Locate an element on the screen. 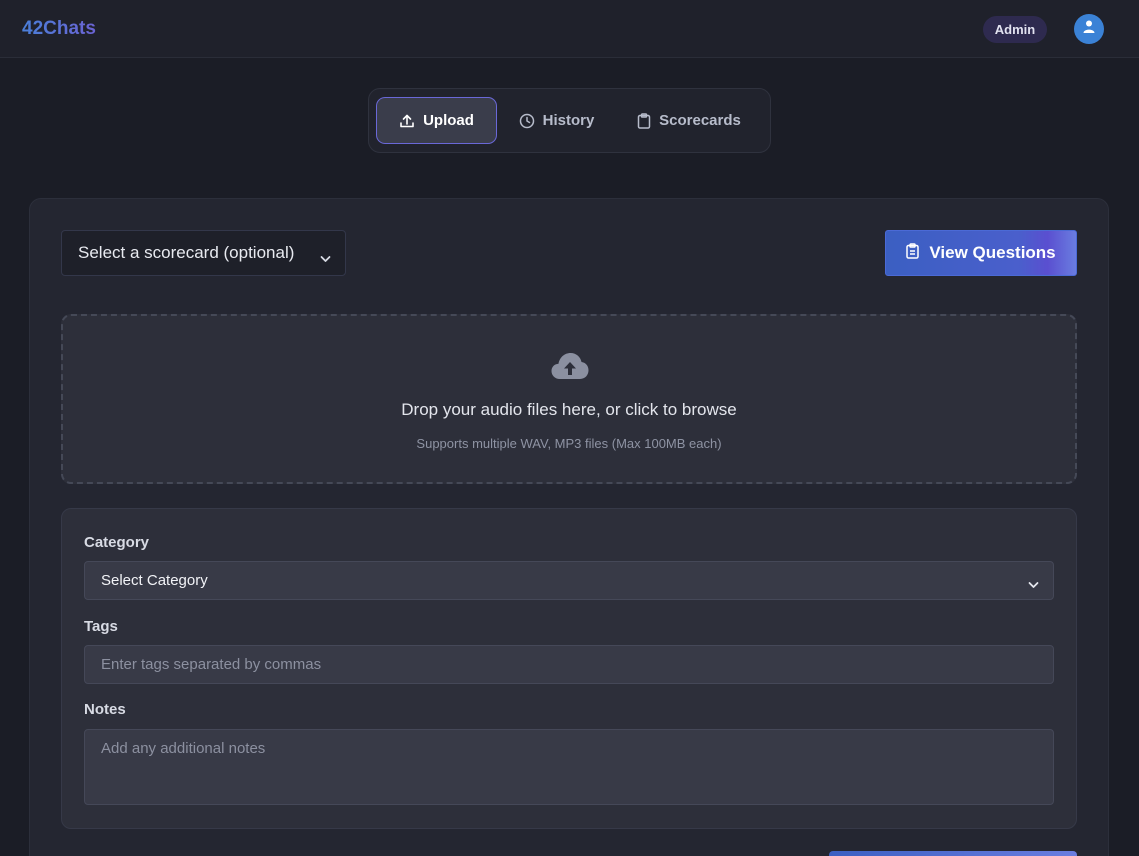 The image size is (1139, 856). upload-icon is located at coordinates (407, 121).